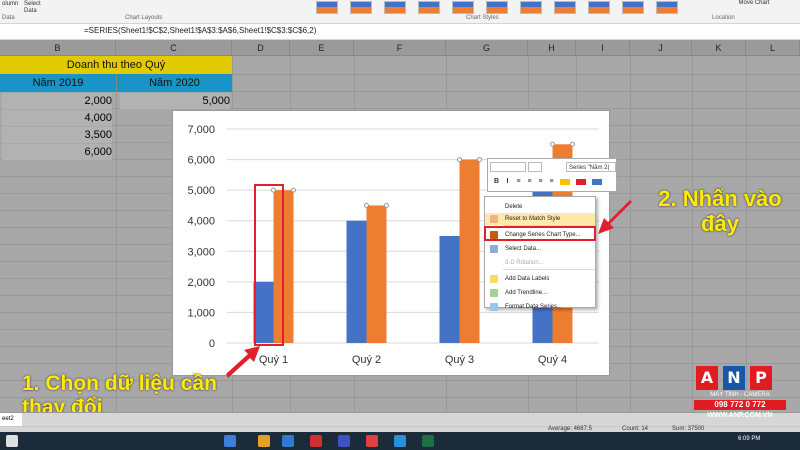  What do you see at coordinates (175, 101) in the screenshot?
I see `cell-c3: 5,000` at bounding box center [175, 101].